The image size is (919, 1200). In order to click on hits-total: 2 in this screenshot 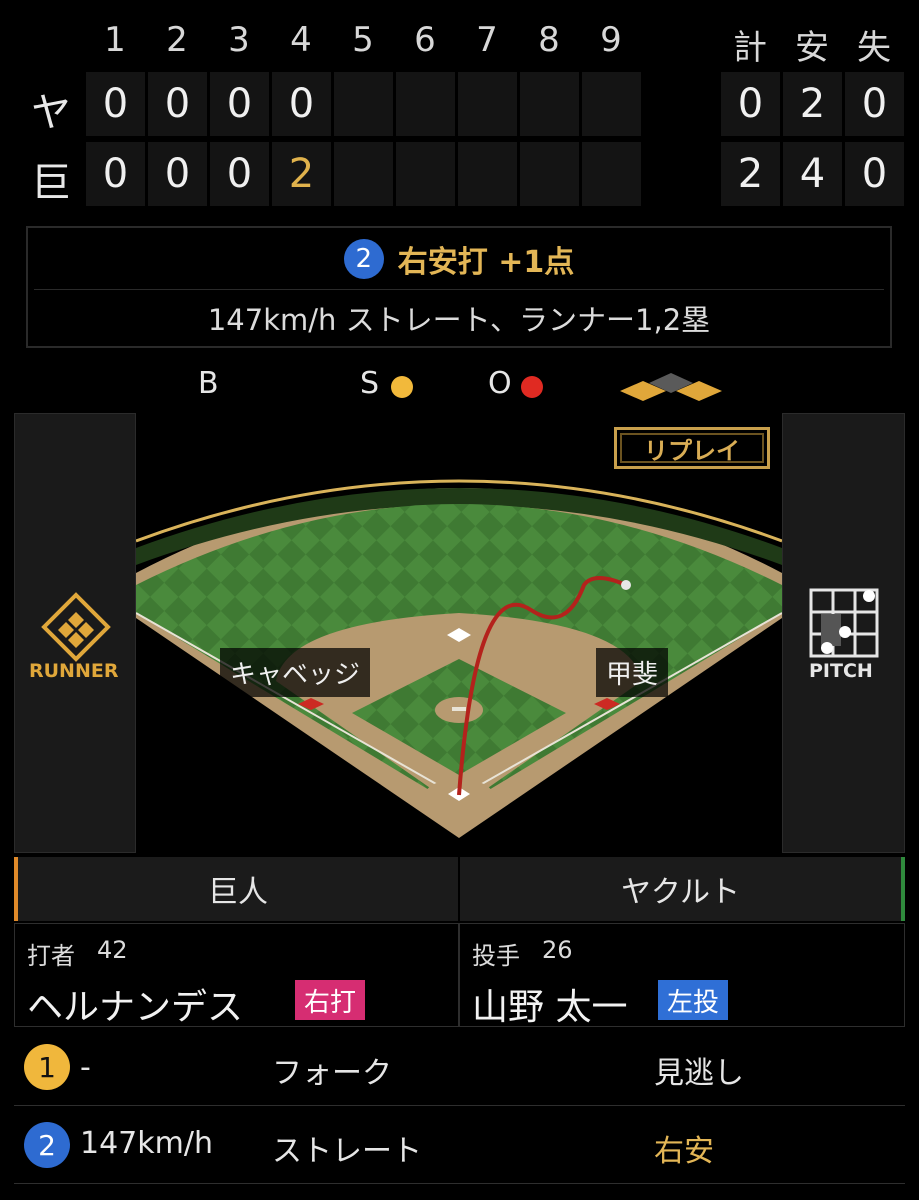, I will do `click(812, 104)`.